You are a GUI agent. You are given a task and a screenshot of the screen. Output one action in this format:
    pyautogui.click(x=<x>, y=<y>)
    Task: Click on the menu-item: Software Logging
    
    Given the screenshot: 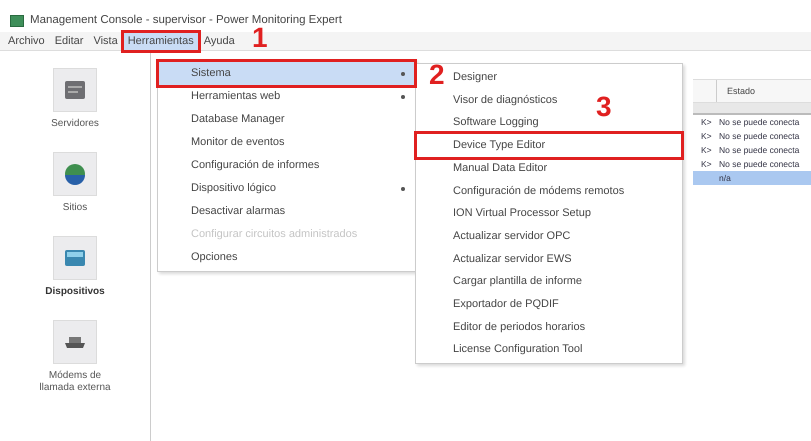 What is the action you would take?
    pyautogui.click(x=499, y=122)
    